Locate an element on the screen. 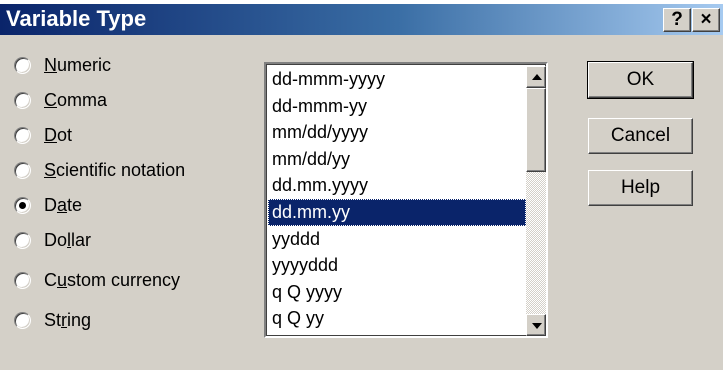  radio-custom-currency is located at coordinates (22, 280).